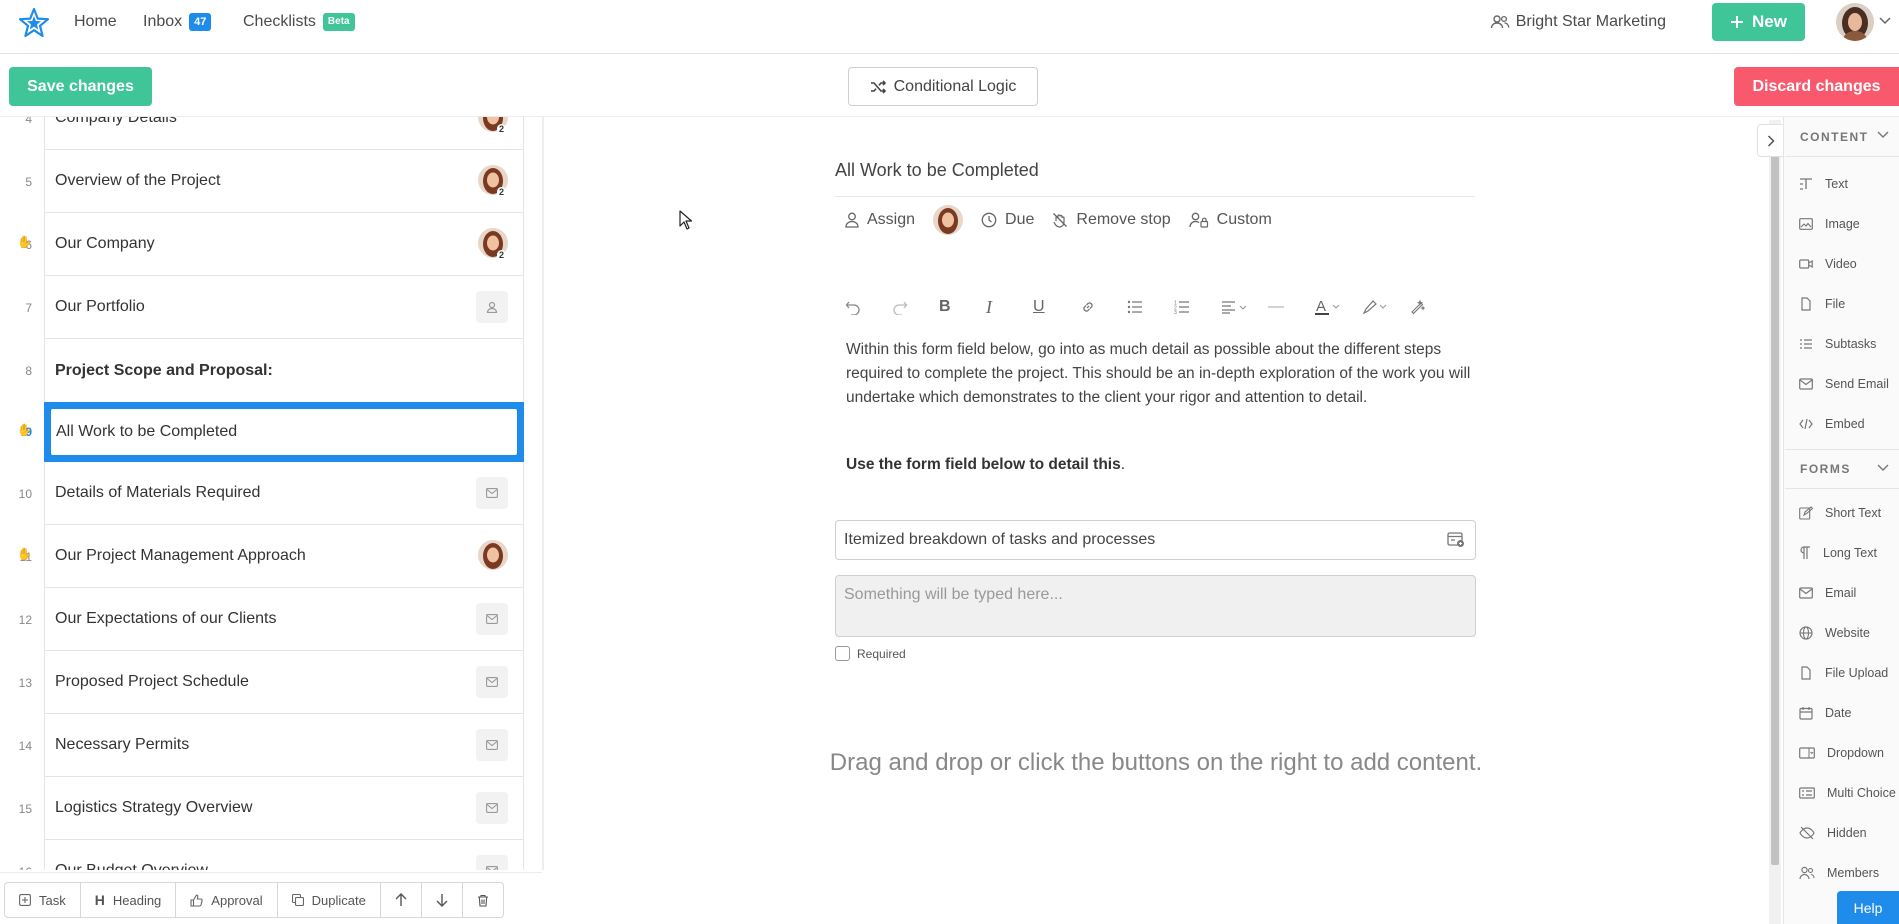  What do you see at coordinates (1842, 344) in the screenshot?
I see `palette-subtasks: Subtasks` at bounding box center [1842, 344].